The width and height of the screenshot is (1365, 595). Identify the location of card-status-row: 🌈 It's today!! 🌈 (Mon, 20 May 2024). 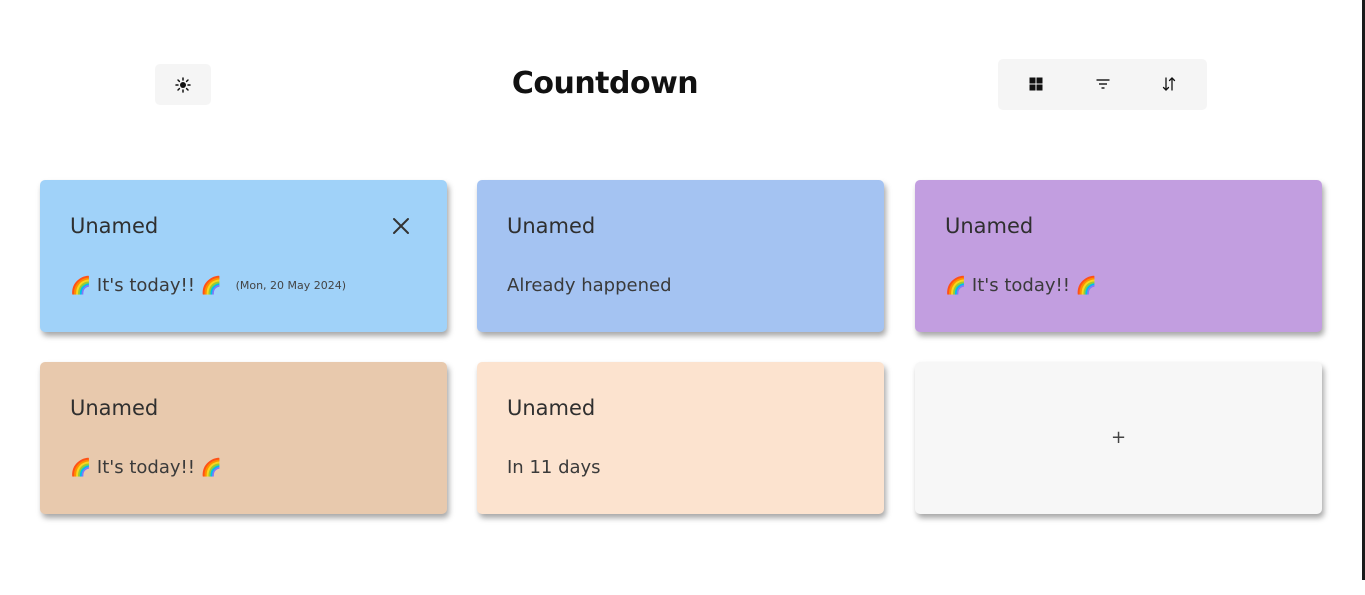
(208, 286).